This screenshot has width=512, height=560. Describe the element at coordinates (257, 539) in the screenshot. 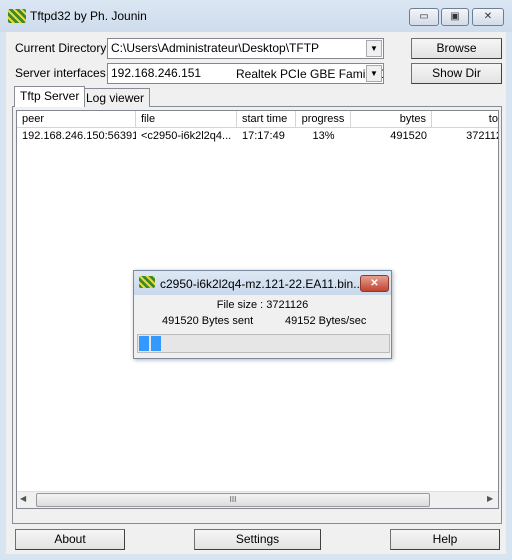

I see `settings-button: Settings` at that location.